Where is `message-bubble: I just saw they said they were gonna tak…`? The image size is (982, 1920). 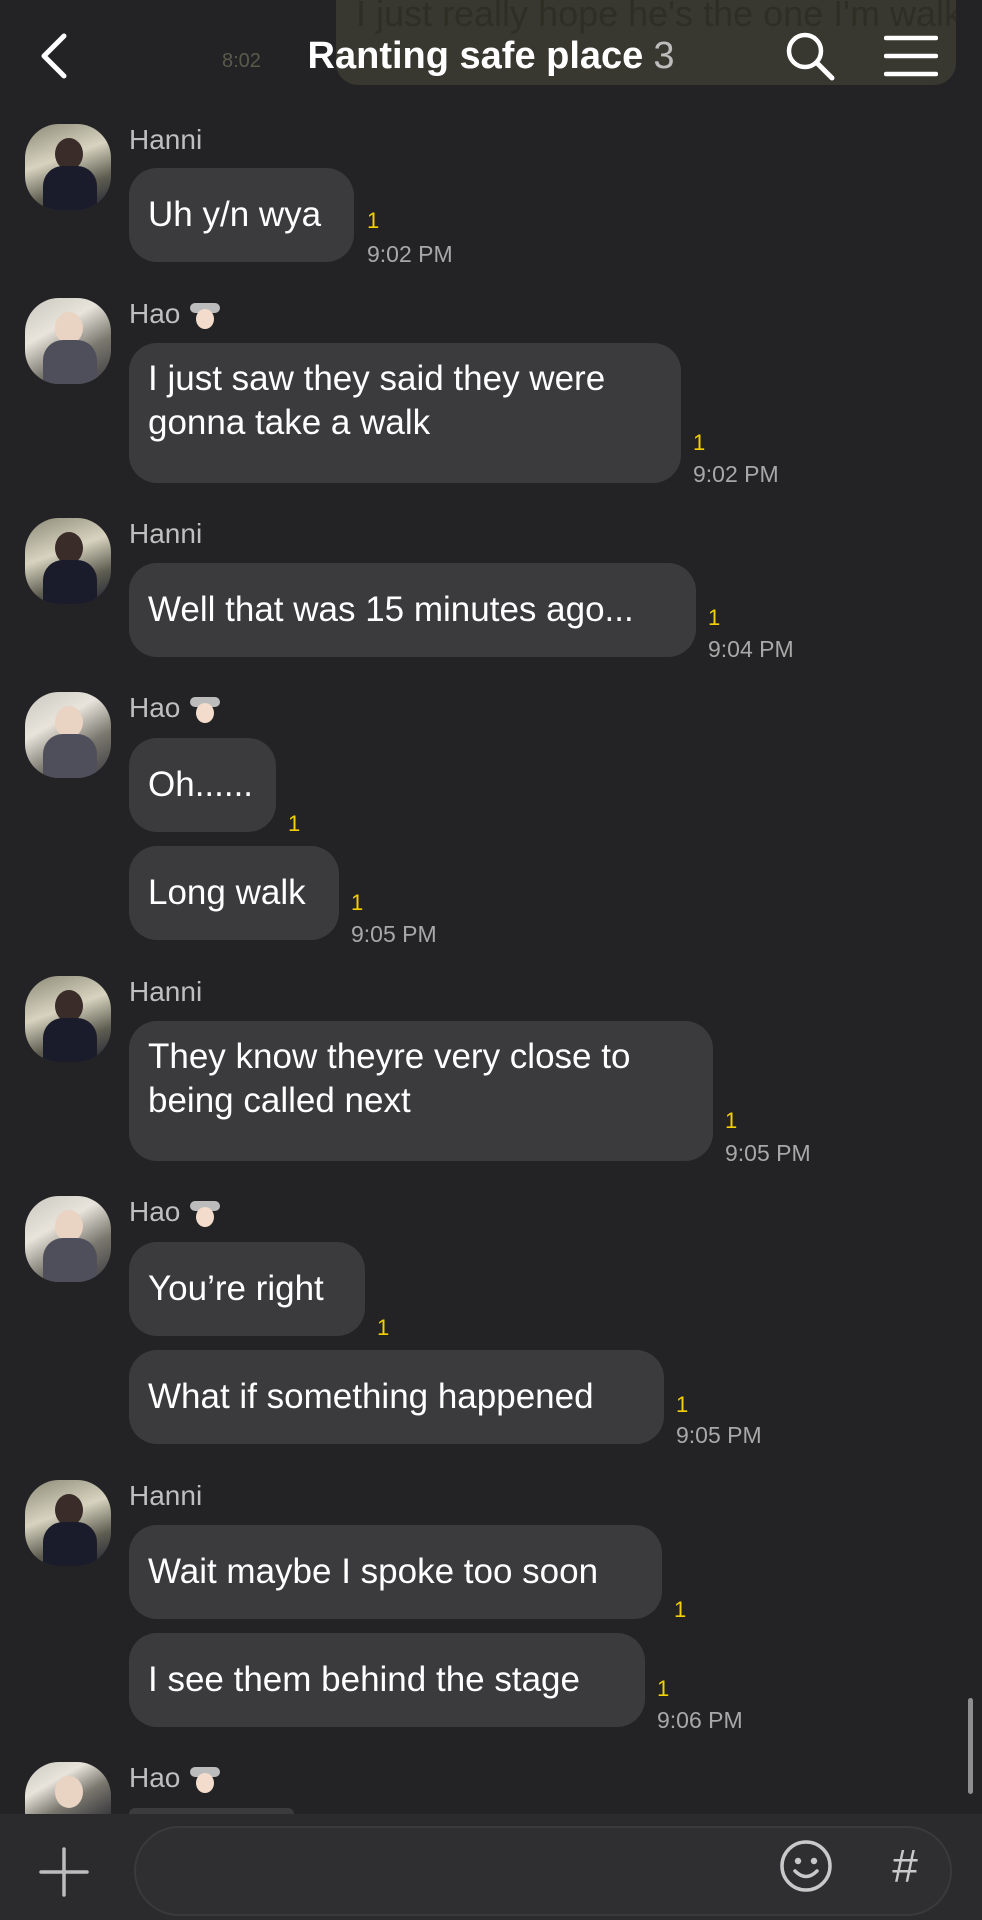
message-bubble: I just saw they said they were gonna tak… is located at coordinates (405, 413).